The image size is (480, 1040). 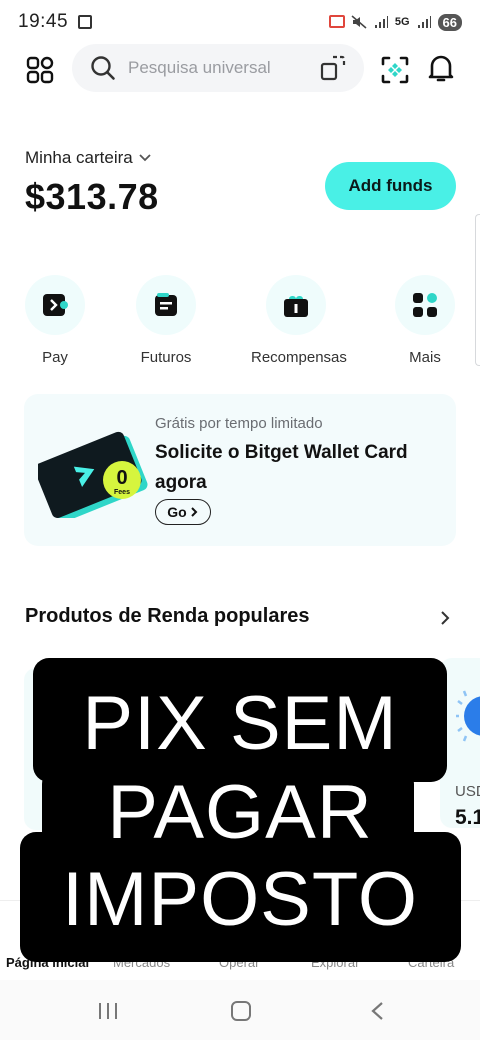 What do you see at coordinates (468, 716) in the screenshot?
I see `usd-coin-icon` at bounding box center [468, 716].